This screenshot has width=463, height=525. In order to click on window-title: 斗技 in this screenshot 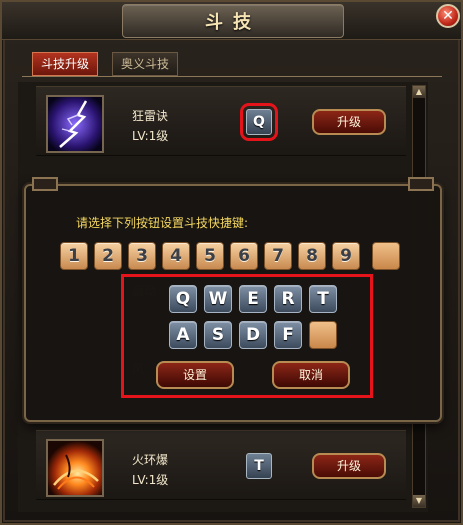, I will do `click(233, 22)`.